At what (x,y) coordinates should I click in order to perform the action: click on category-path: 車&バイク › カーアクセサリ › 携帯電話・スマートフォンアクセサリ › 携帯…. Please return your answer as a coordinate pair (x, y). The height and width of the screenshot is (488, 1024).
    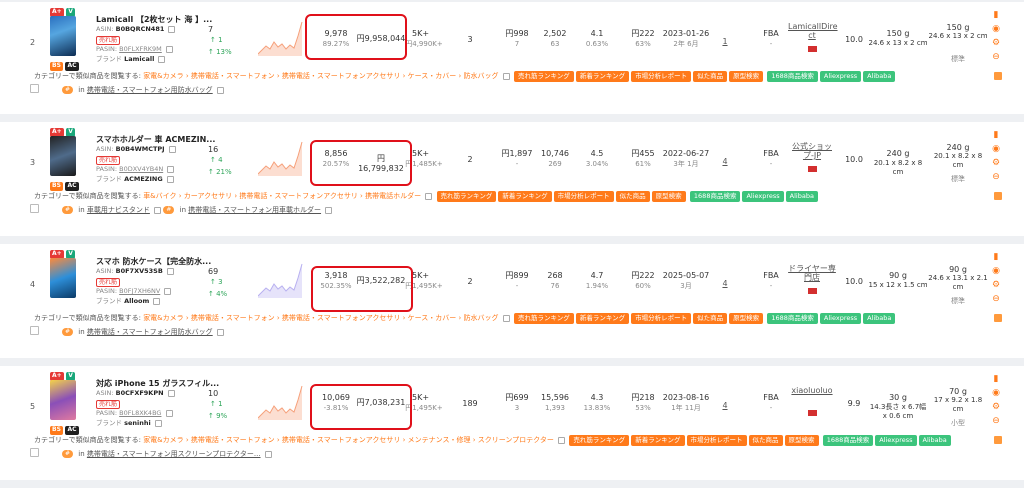
    Looking at the image, I should click on (282, 196).